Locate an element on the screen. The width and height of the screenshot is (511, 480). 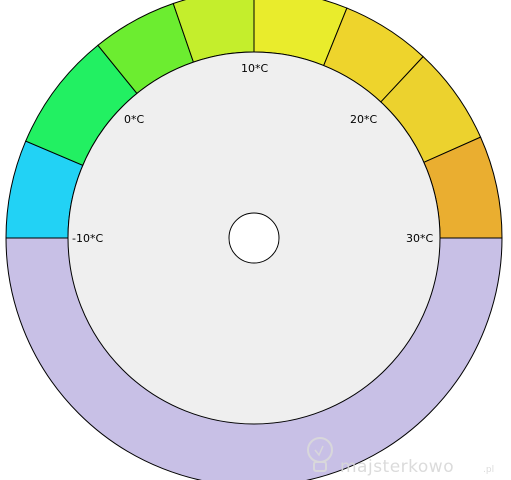
center-hub is located at coordinates (254, 238).